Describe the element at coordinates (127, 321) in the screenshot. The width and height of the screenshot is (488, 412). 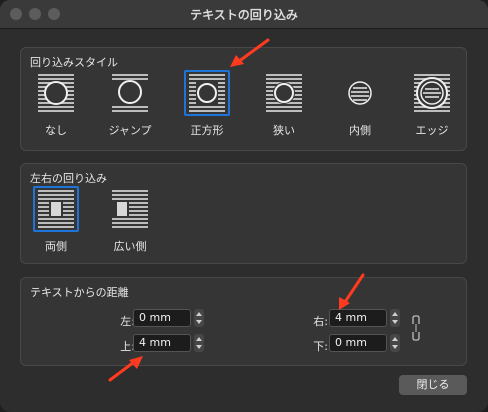
I see `left-distance-label: 左:` at that location.